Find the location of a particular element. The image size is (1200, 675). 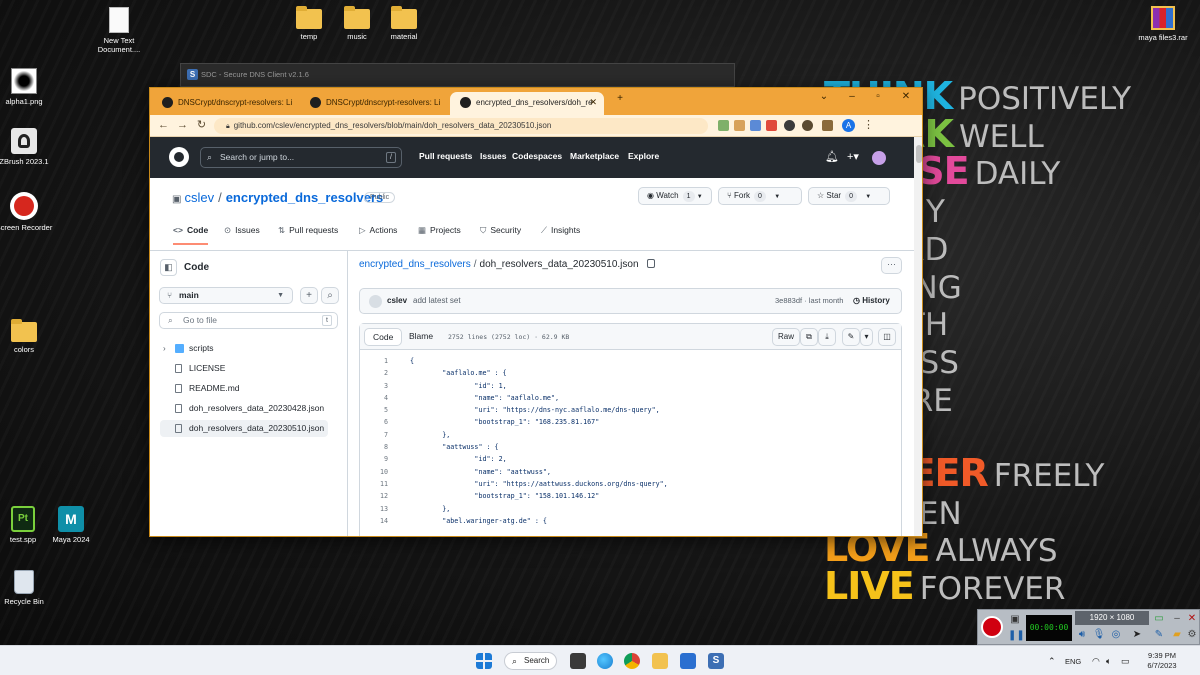

speaker-icon: 🔊︎ is located at coordinates (1082, 635).